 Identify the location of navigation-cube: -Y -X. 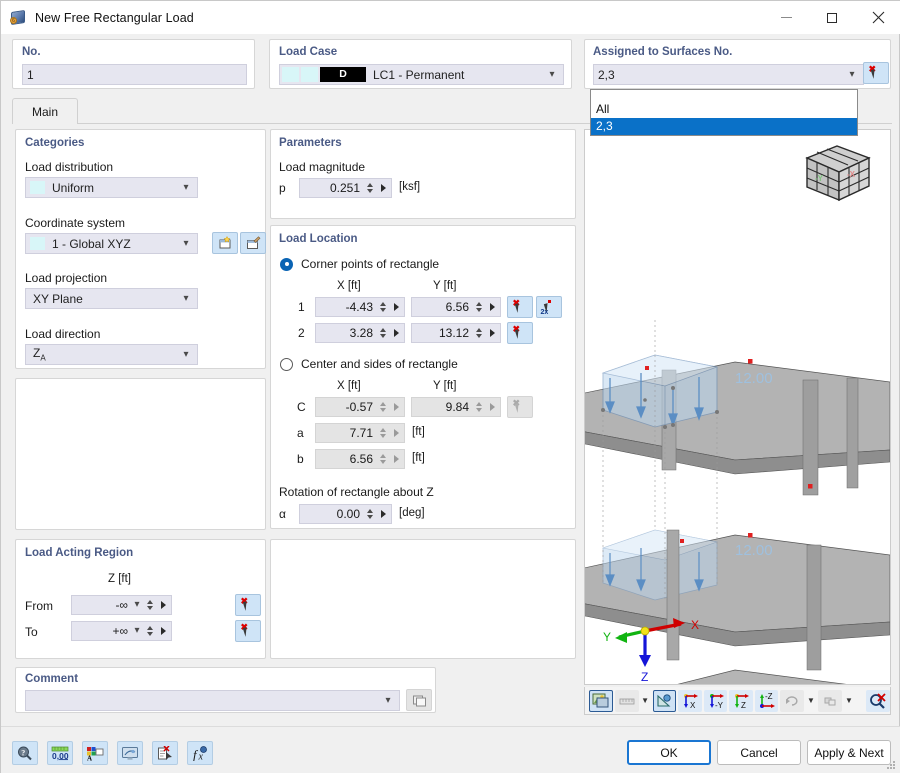
(838, 173).